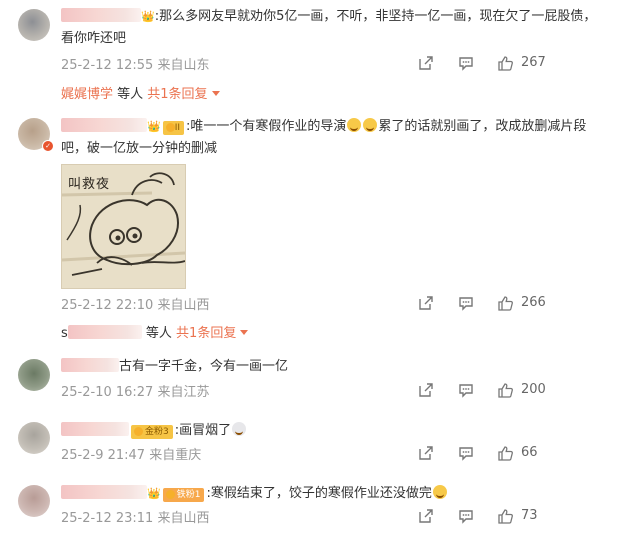 This screenshot has height=536, width=632. Describe the element at coordinates (89, 184) in the screenshot. I see `image-caption: 叫救夜` at that location.